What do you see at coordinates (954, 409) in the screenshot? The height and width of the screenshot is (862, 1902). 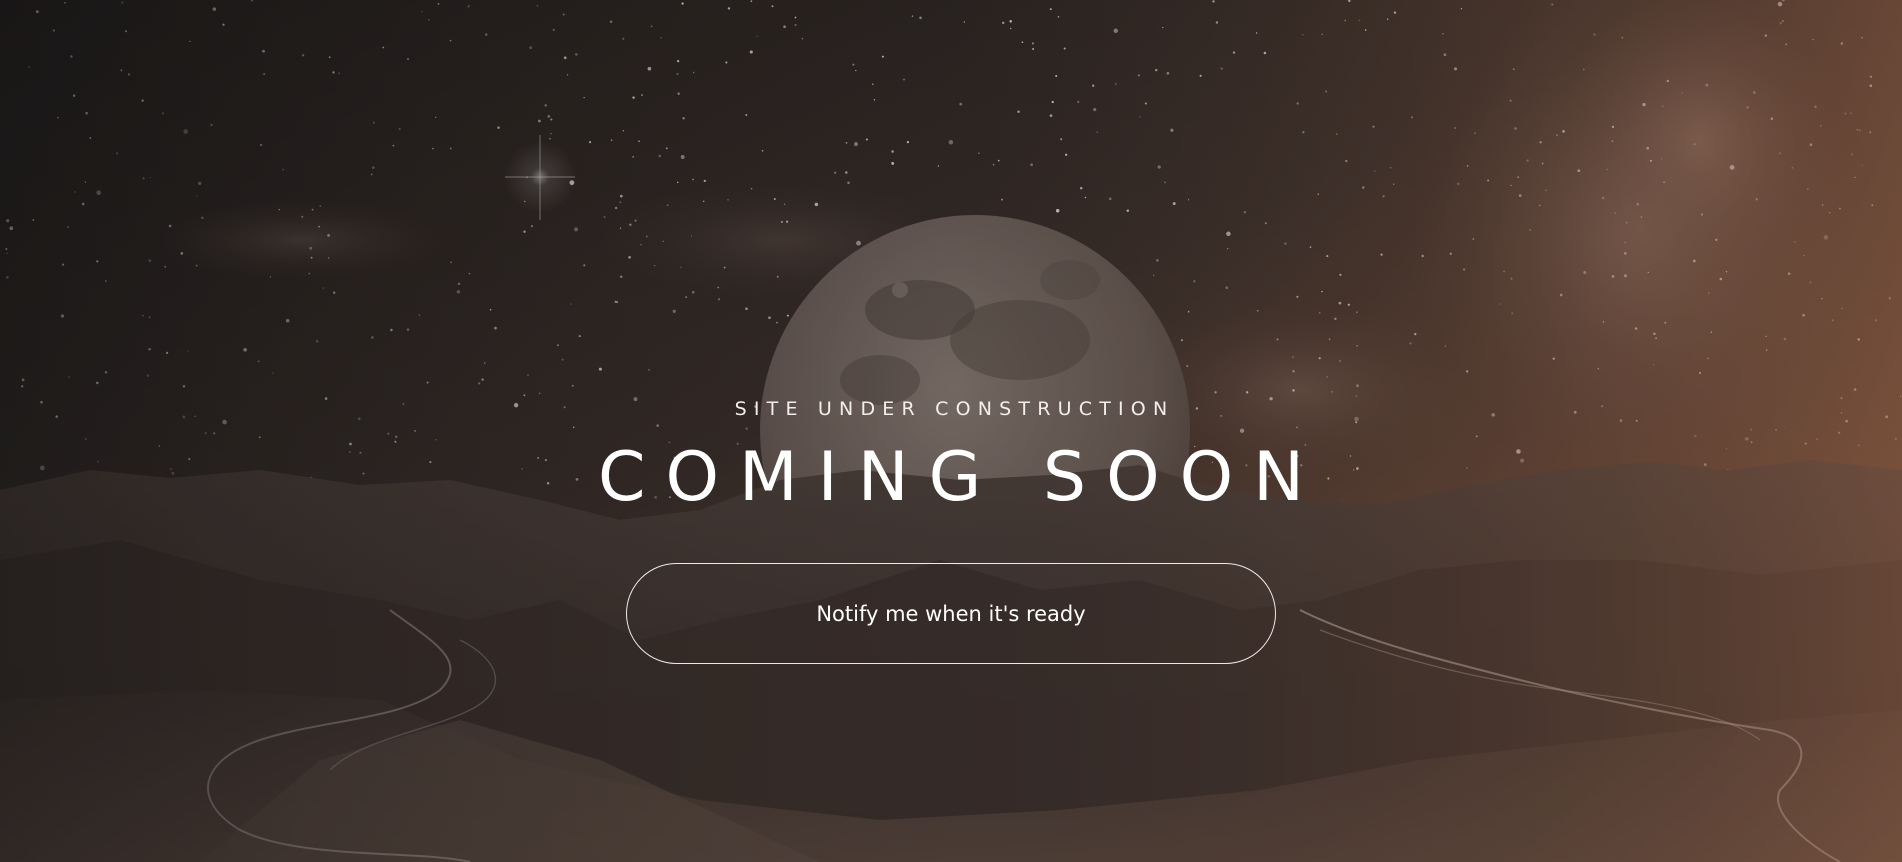 I see `site-status-subtitle: SITE UNDER CONSTRUCTION` at bounding box center [954, 409].